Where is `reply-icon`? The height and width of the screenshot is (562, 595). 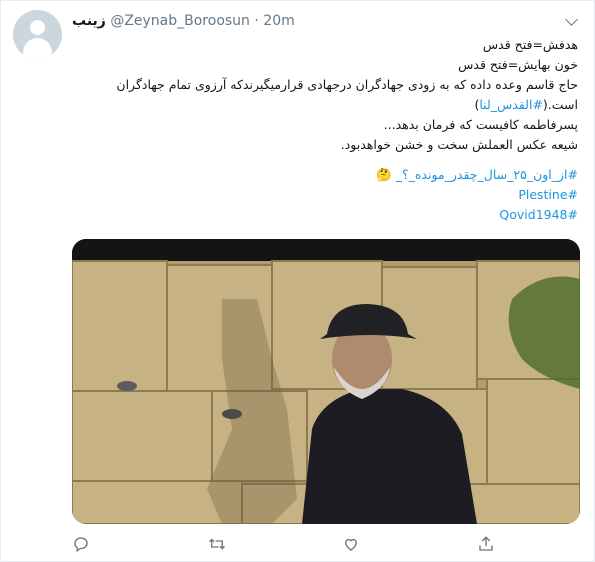
reply-icon is located at coordinates (82, 545).